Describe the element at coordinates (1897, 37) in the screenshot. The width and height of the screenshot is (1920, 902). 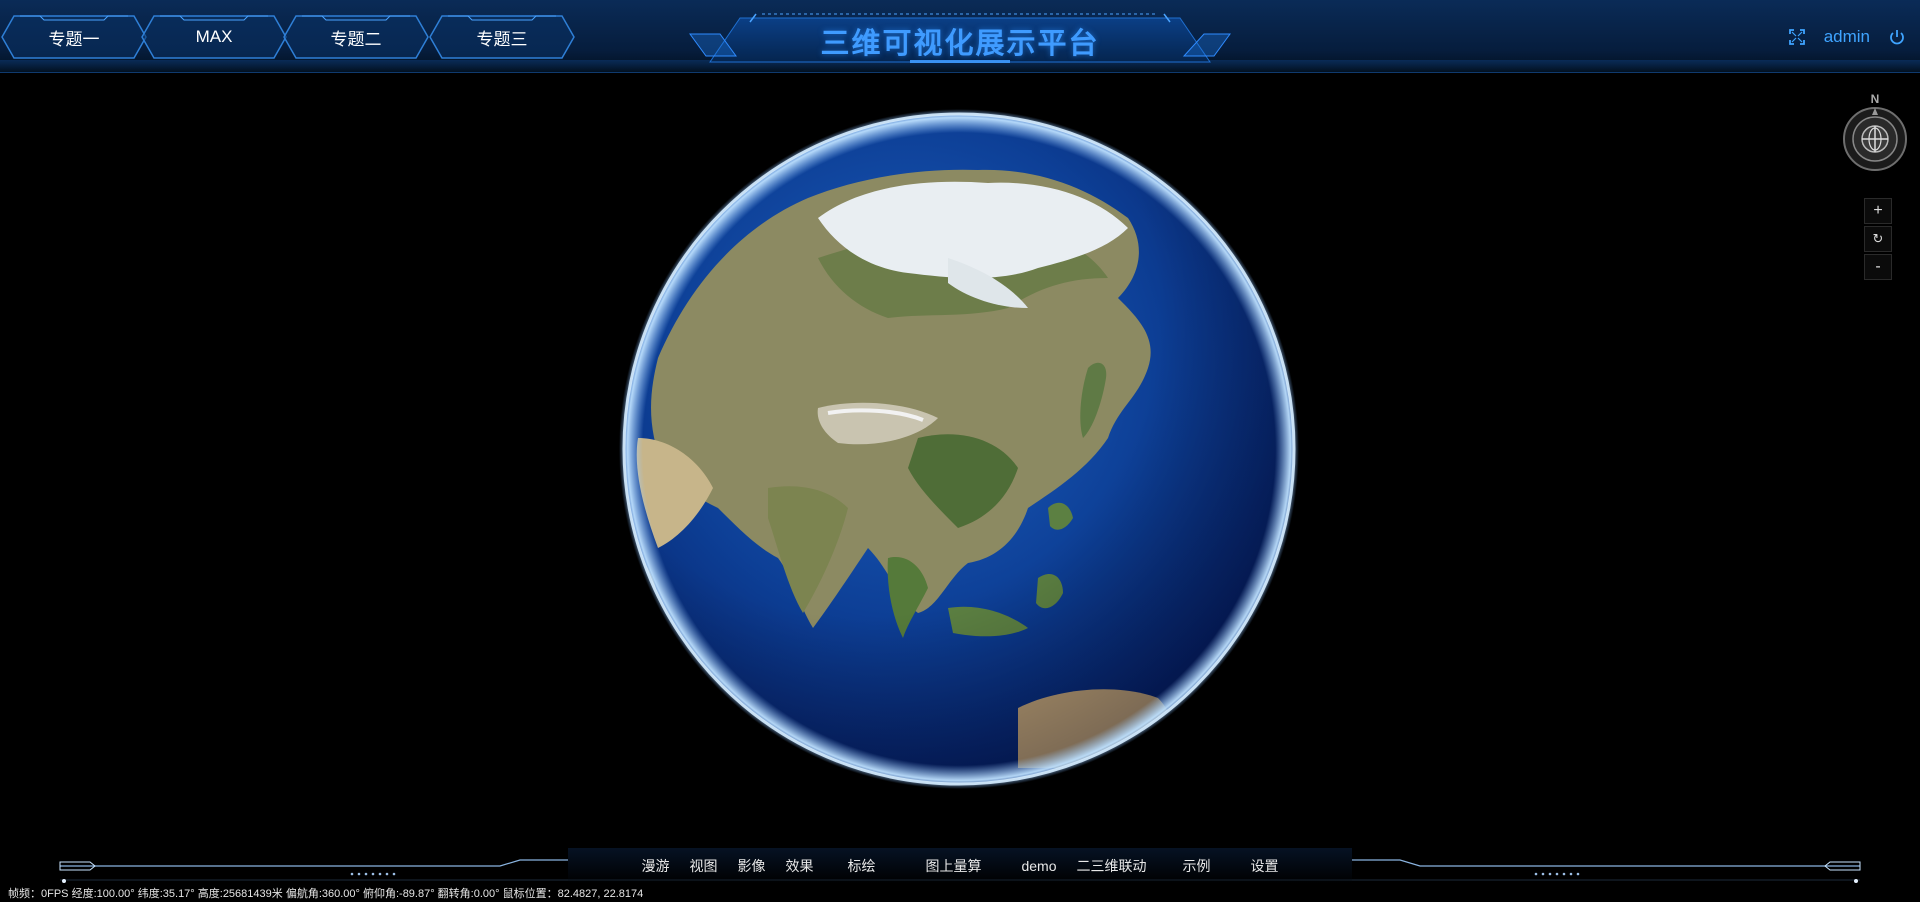
I see `power-icon` at that location.